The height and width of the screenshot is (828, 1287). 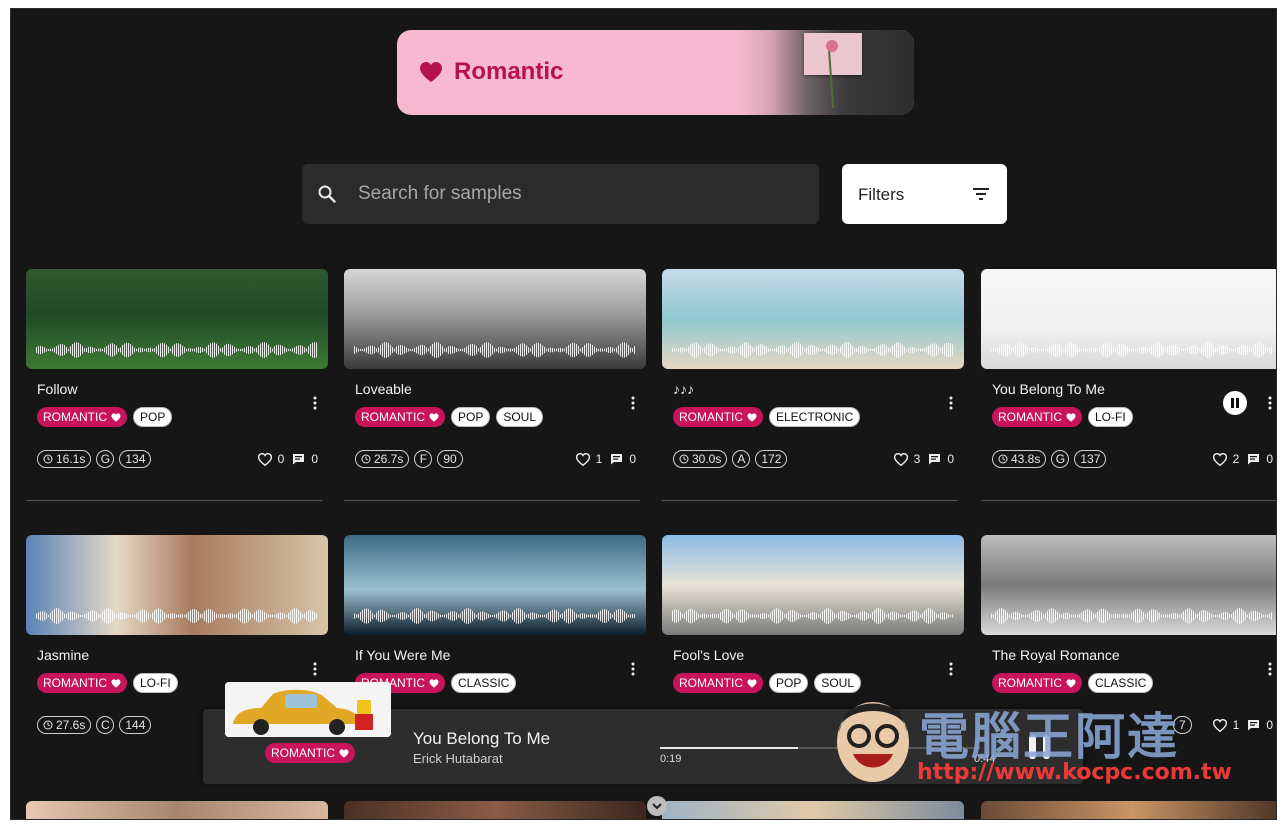 What do you see at coordinates (813, 385) in the screenshot?
I see `sample-card: ♪♪♪ ROMANTIC ELECTRONIC 30.0s A 172 3 0` at bounding box center [813, 385].